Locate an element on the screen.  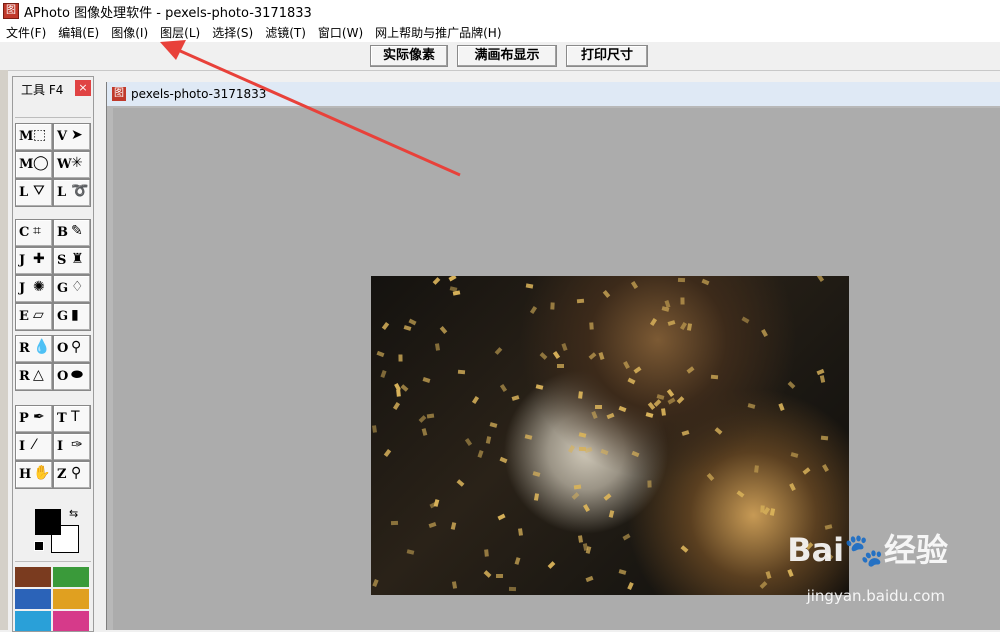
tools-panel-title: 工具 F4 is located at coordinates (42, 90).